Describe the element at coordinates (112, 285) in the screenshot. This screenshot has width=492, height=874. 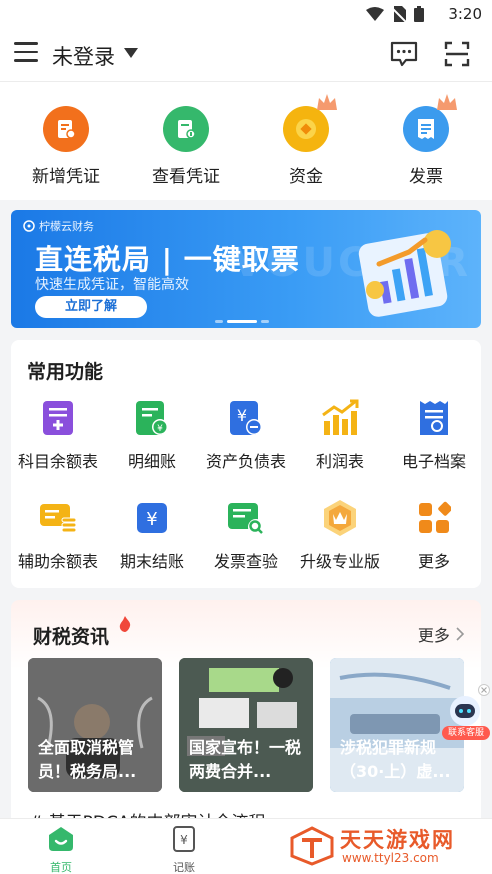
I see `banner-subtitle: 快速生成凭证，智能高效` at that location.